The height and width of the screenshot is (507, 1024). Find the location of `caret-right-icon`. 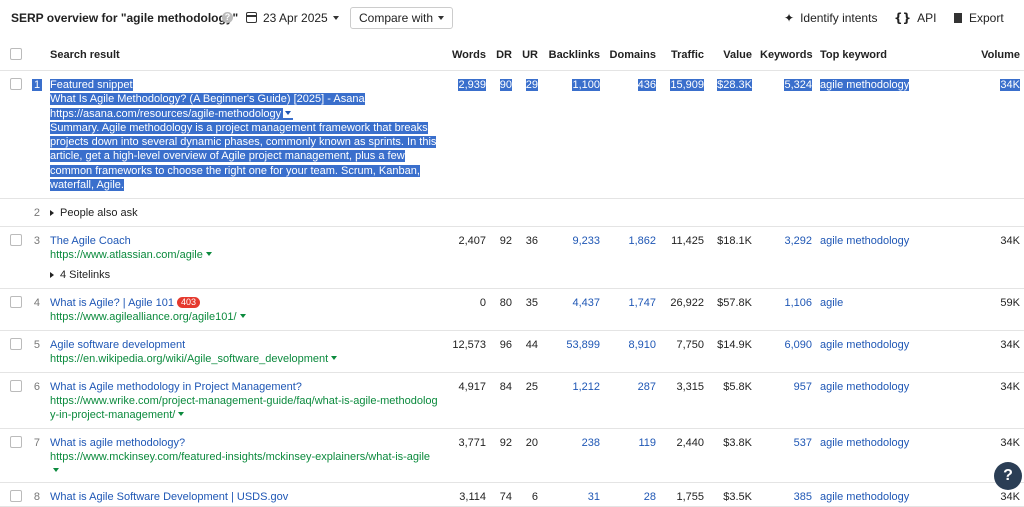

caret-right-icon is located at coordinates (52, 213).